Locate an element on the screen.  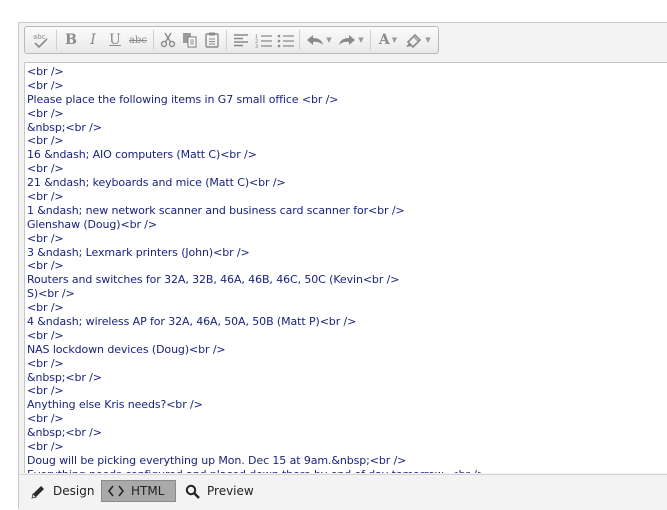
magnifier-icon is located at coordinates (192, 491).